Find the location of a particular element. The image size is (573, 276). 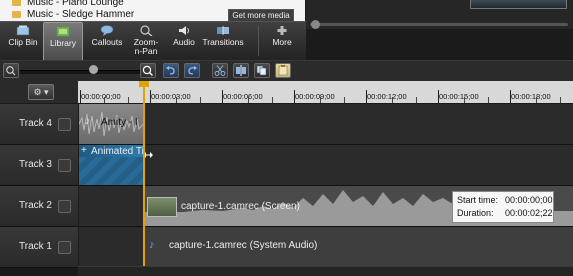

start-time-value: 00:00:00;00 is located at coordinates (529, 200).